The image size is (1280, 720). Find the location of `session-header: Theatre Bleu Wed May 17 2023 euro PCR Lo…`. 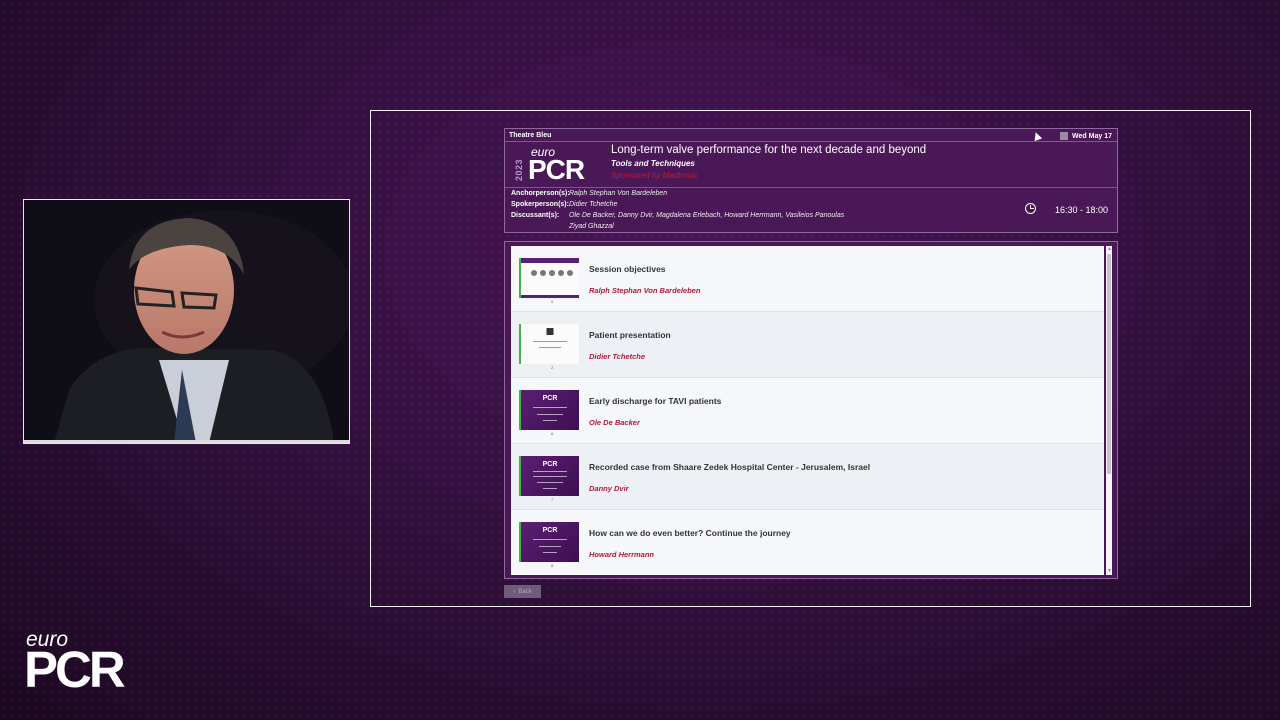

session-header: Theatre Bleu Wed May 17 2023 euro PCR Lo… is located at coordinates (811, 180).